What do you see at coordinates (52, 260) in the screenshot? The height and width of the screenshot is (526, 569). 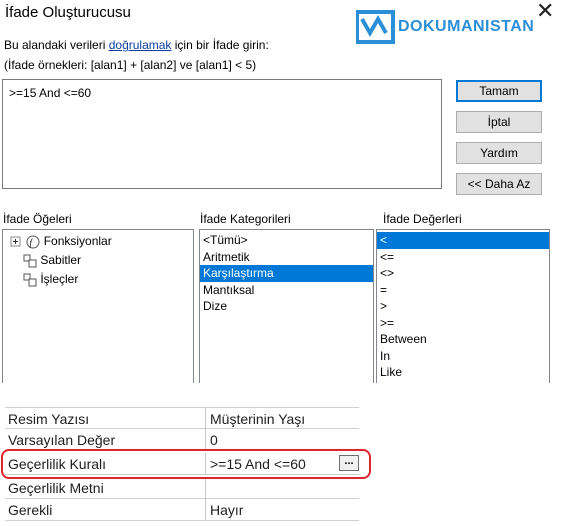 I see `tree-item-constants: Sabitler` at bounding box center [52, 260].